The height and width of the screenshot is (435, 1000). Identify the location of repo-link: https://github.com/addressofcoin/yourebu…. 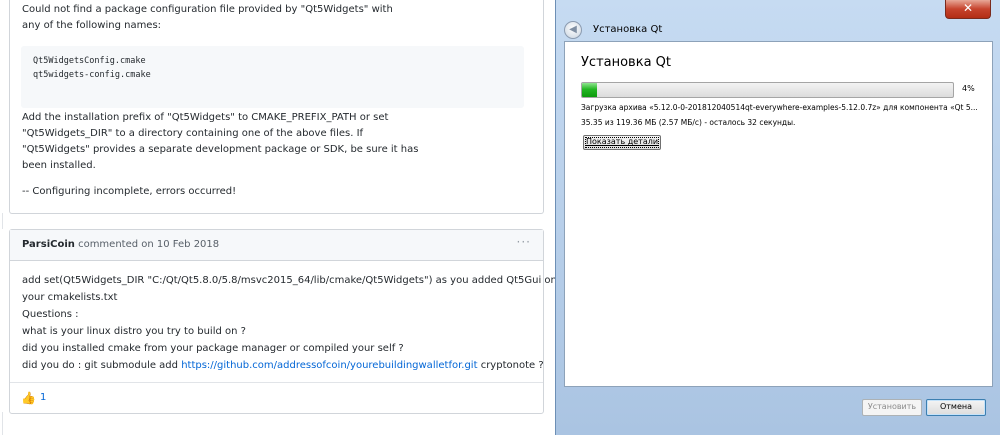
(329, 365).